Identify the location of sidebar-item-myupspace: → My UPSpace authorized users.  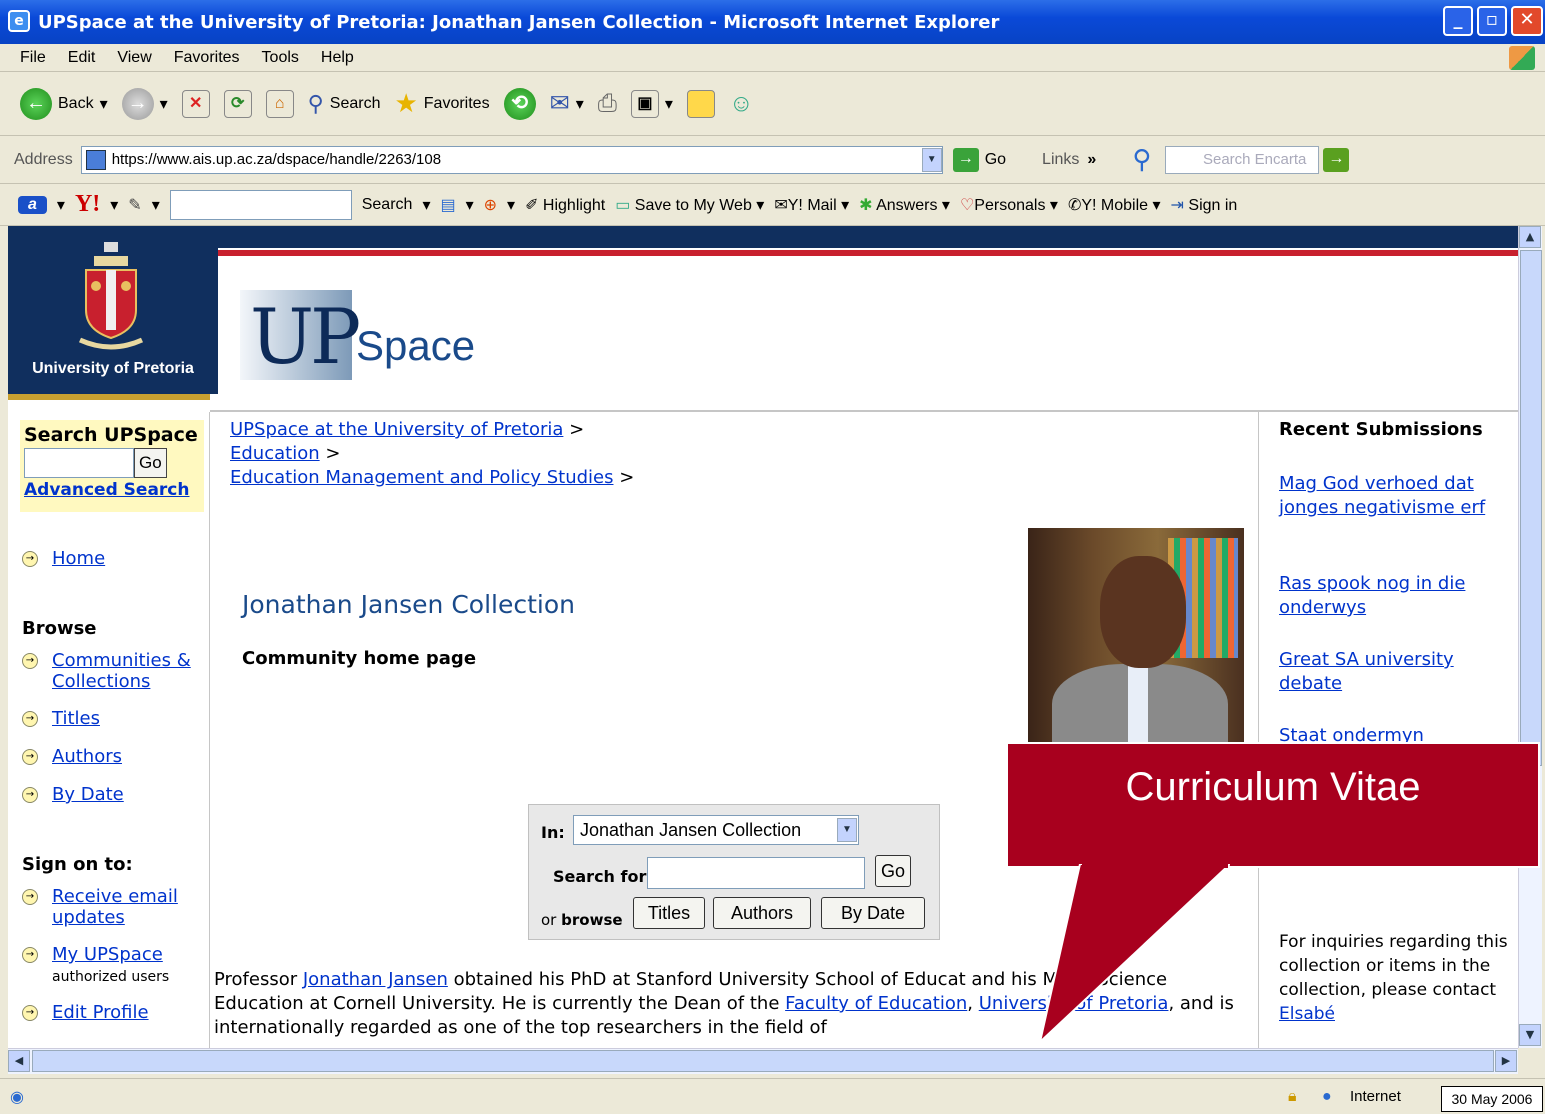
(95, 965).